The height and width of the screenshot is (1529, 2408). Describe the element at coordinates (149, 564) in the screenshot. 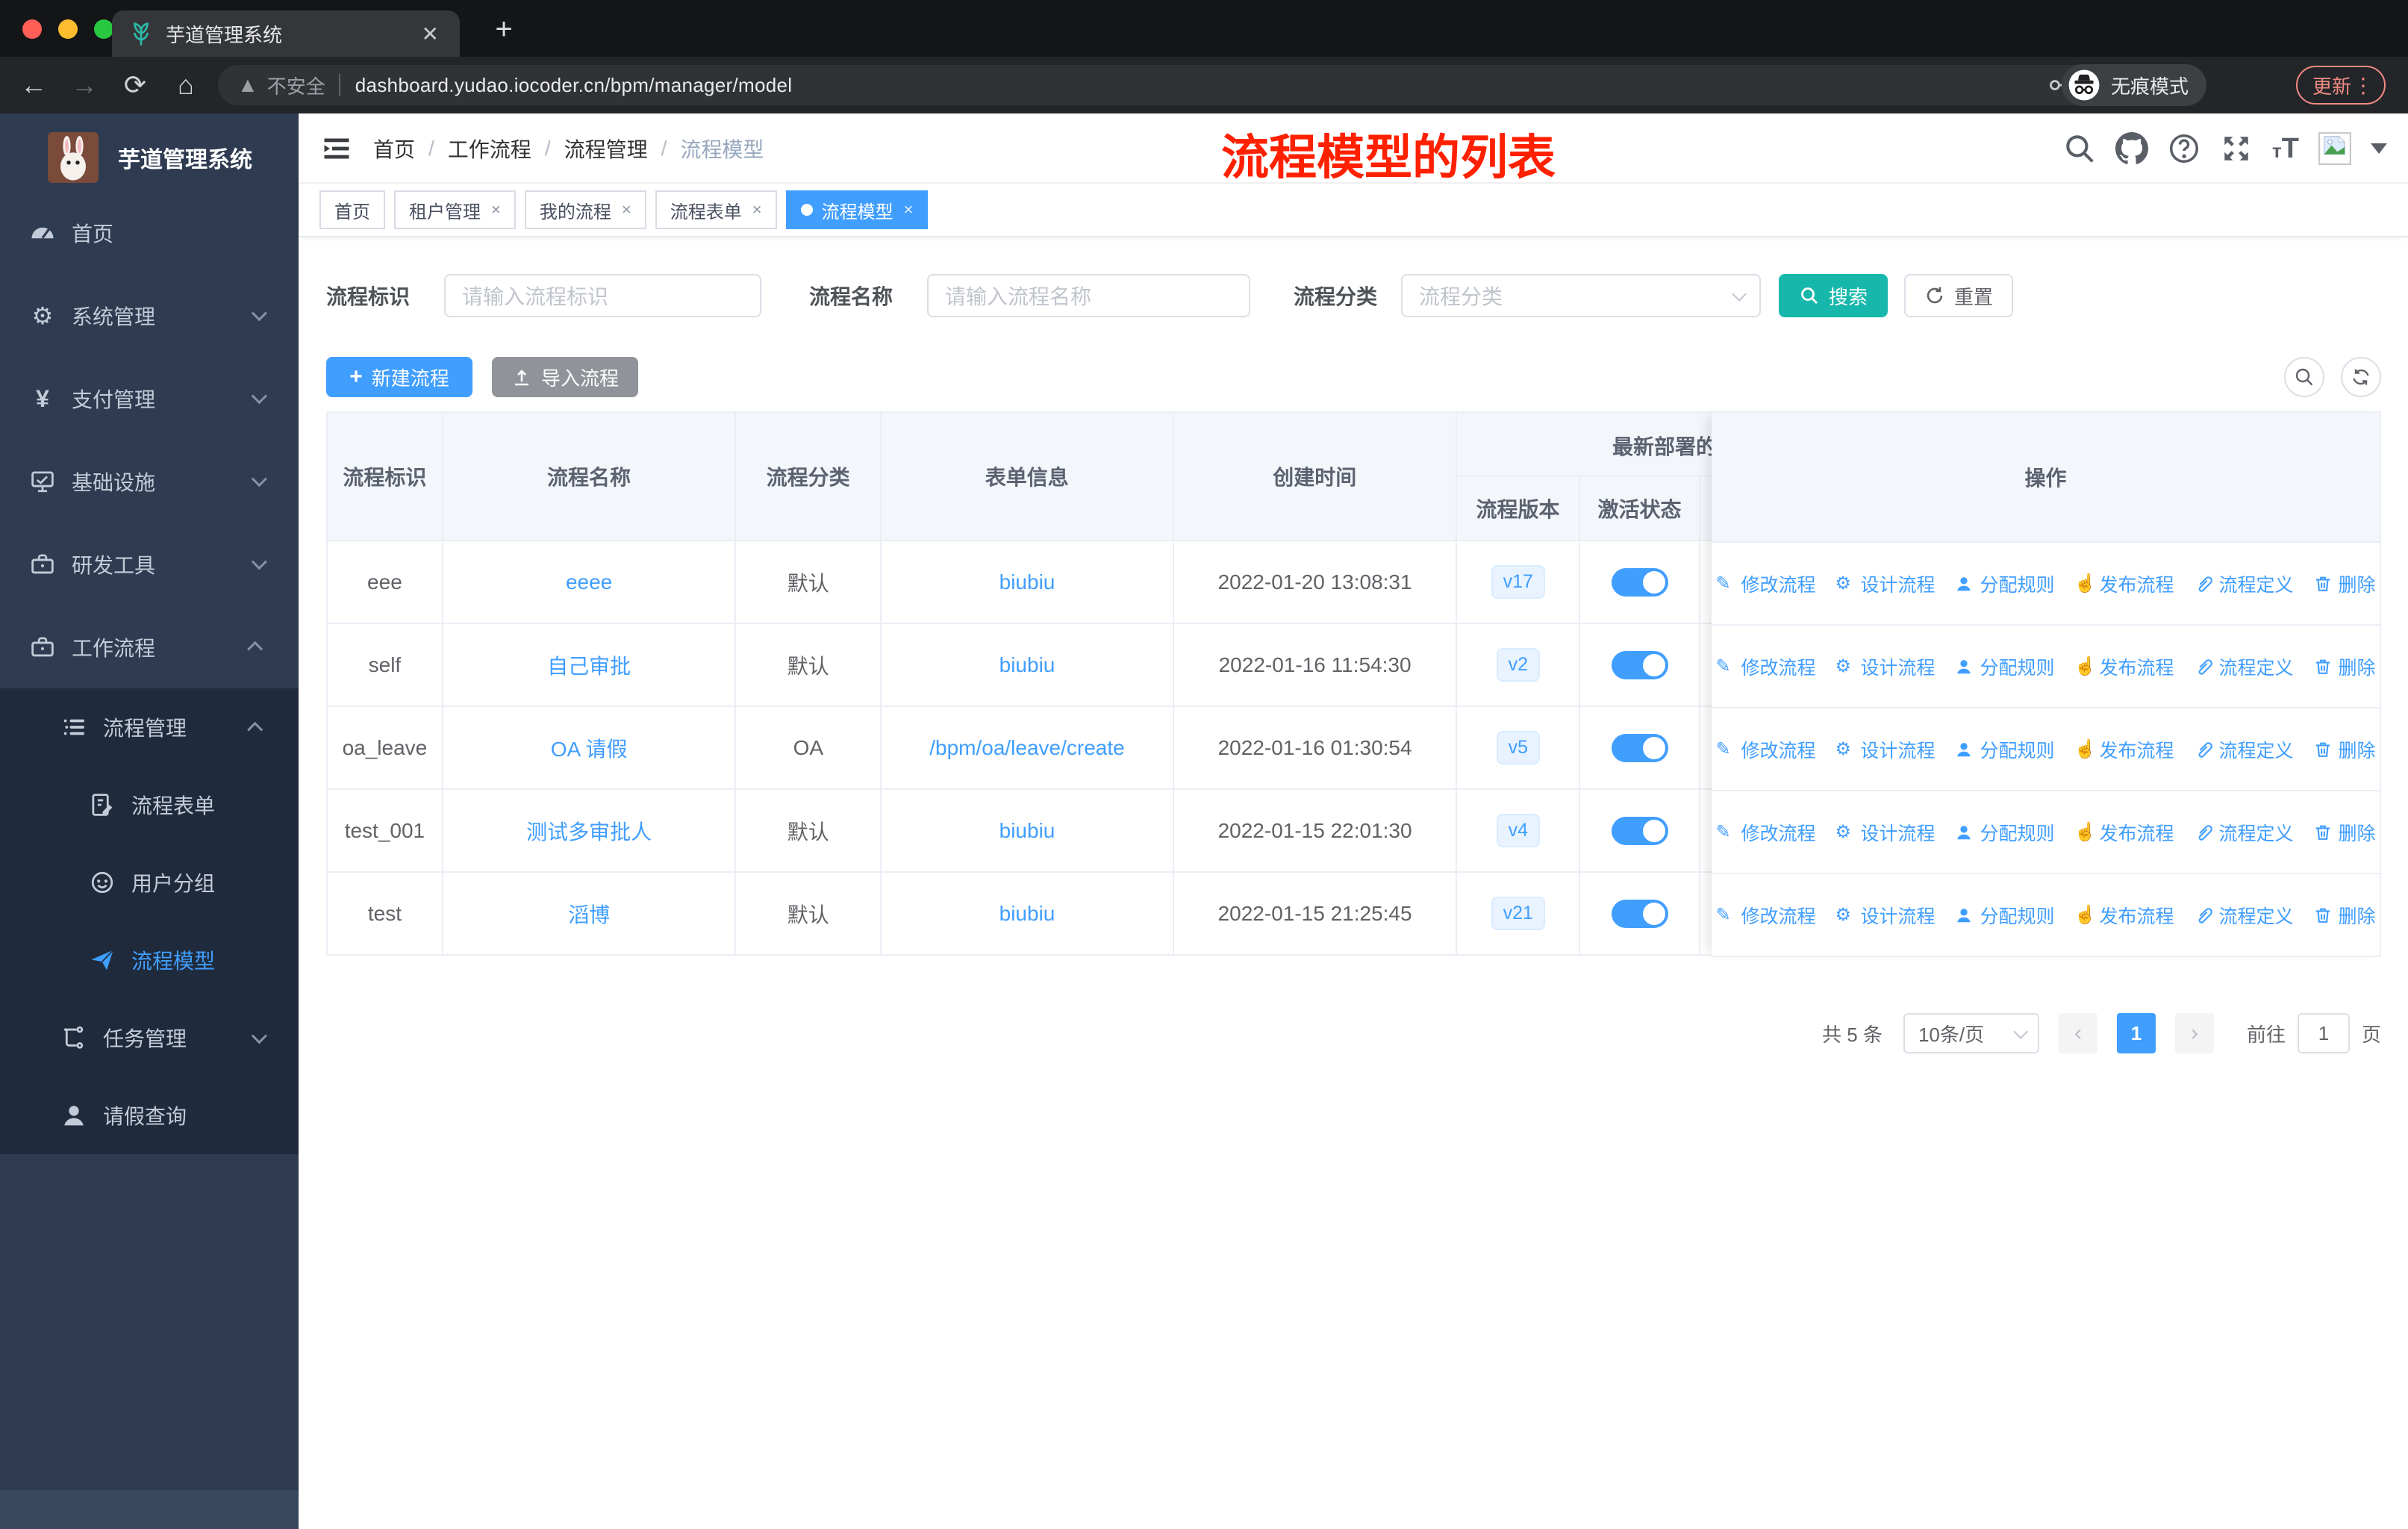

I see `sidebar-item-研发工具: 研发工具` at that location.